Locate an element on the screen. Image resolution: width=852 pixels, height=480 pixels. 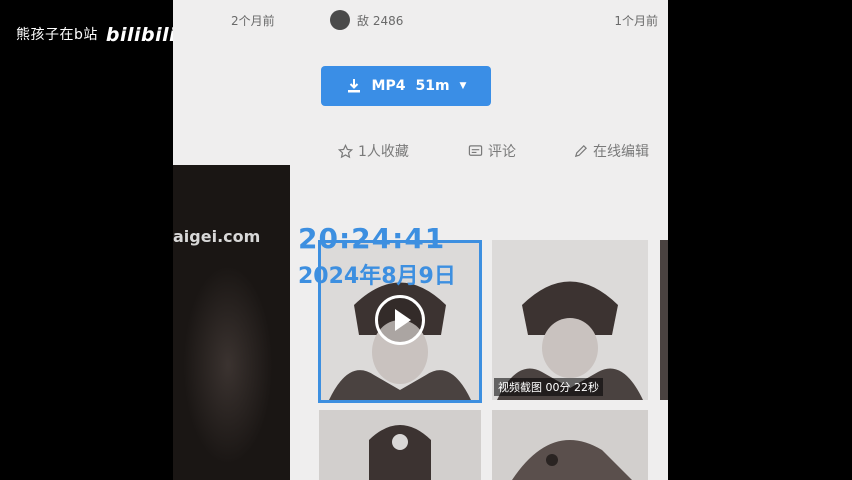
edit-button: 在线编辑 is located at coordinates (611, 151).